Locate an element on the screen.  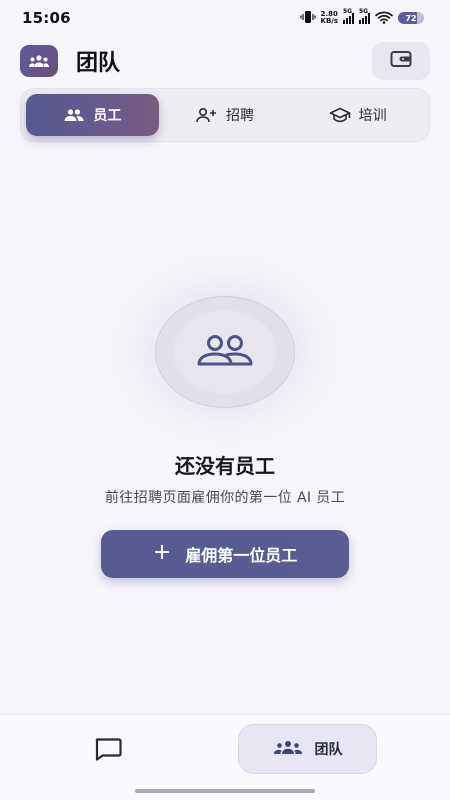
people-outline-icon is located at coordinates (225, 352).